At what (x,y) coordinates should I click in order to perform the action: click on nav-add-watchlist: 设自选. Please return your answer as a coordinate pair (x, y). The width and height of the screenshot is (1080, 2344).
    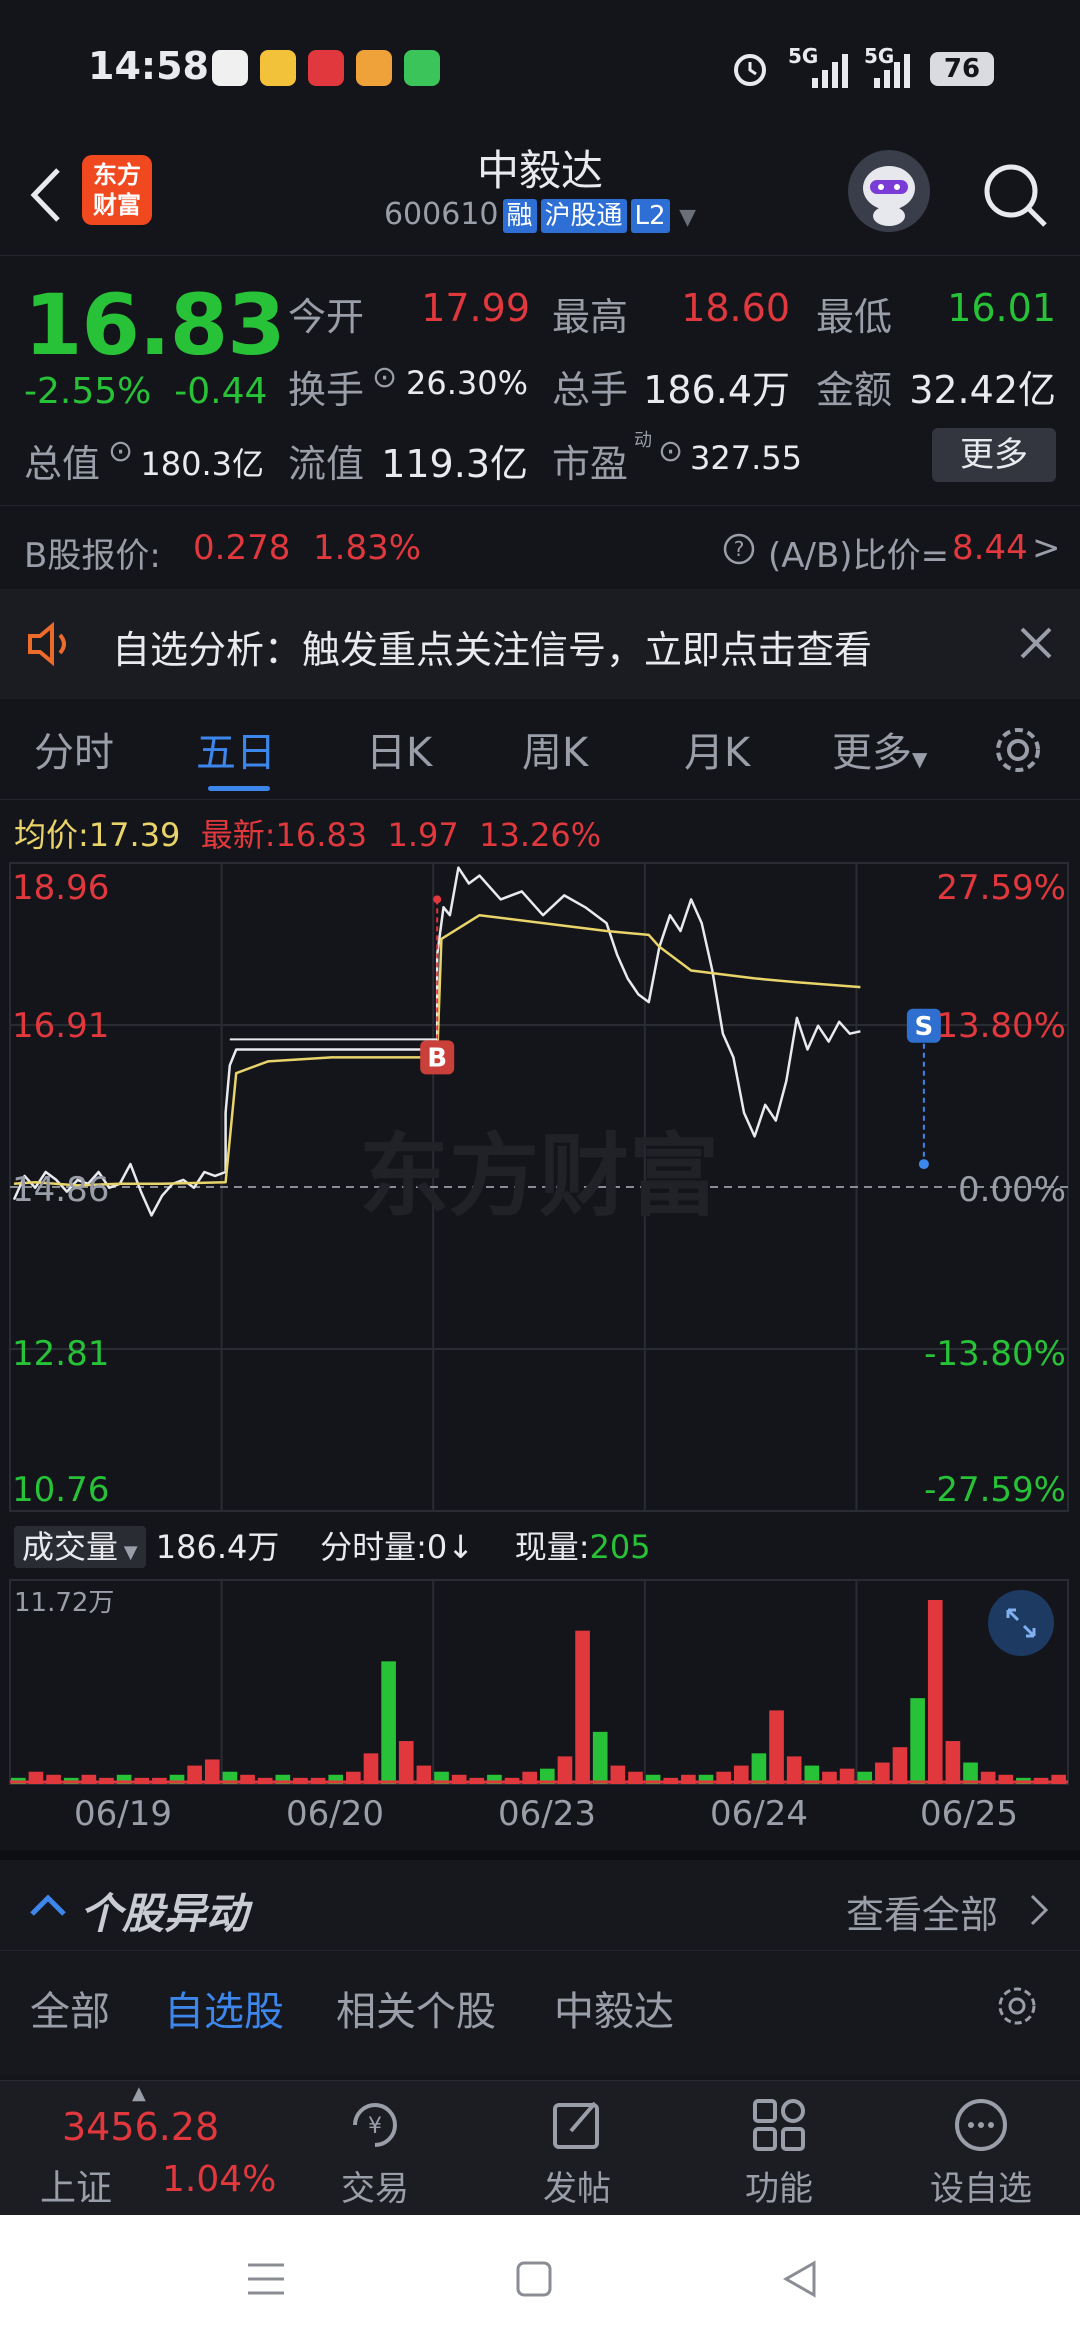
    Looking at the image, I should click on (981, 2148).